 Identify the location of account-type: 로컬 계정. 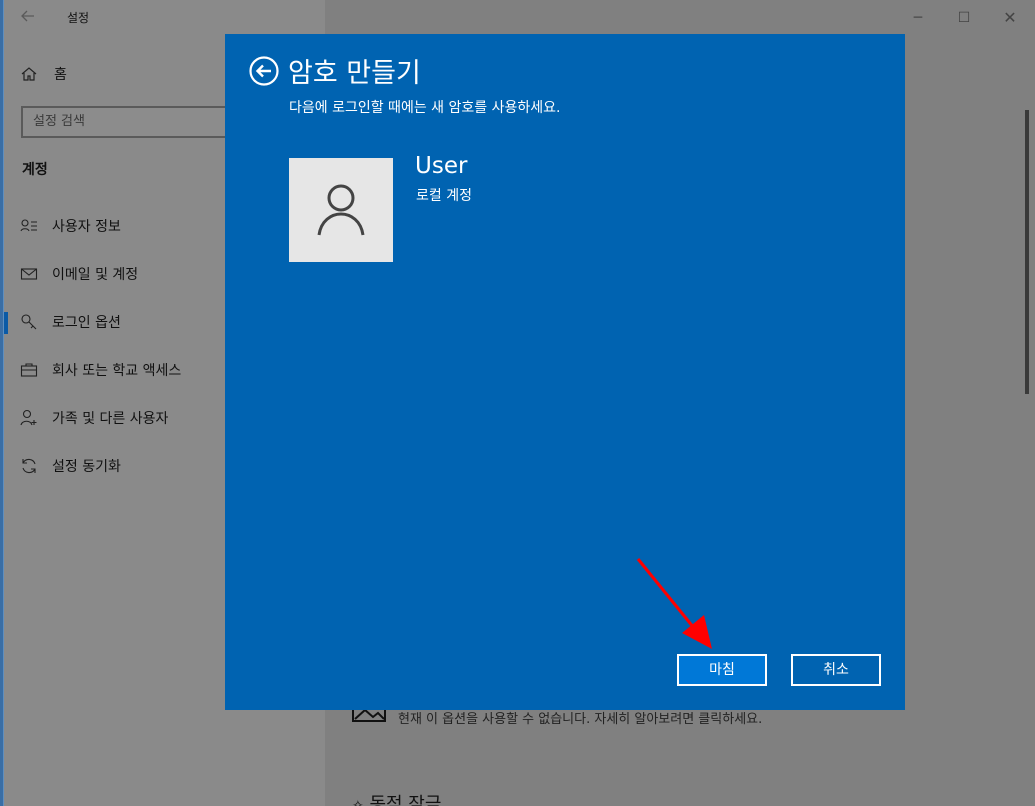
(444, 196).